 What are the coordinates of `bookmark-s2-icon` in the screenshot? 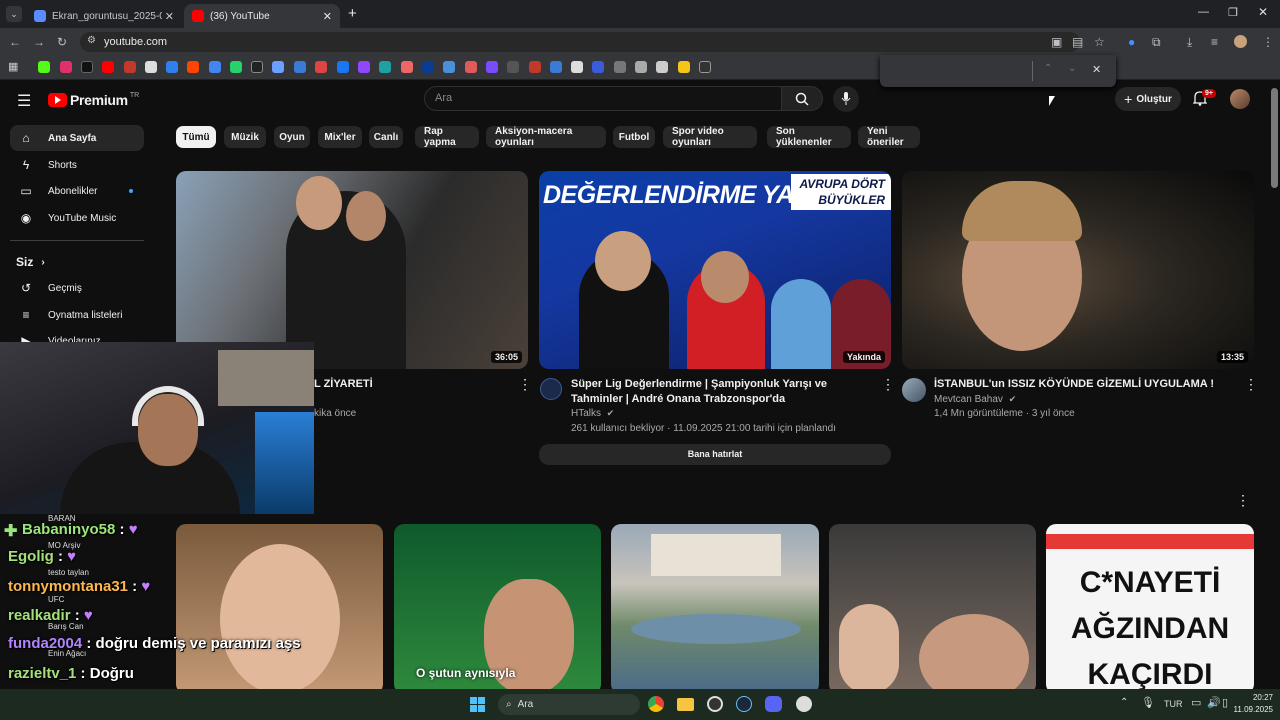 It's located at (492, 67).